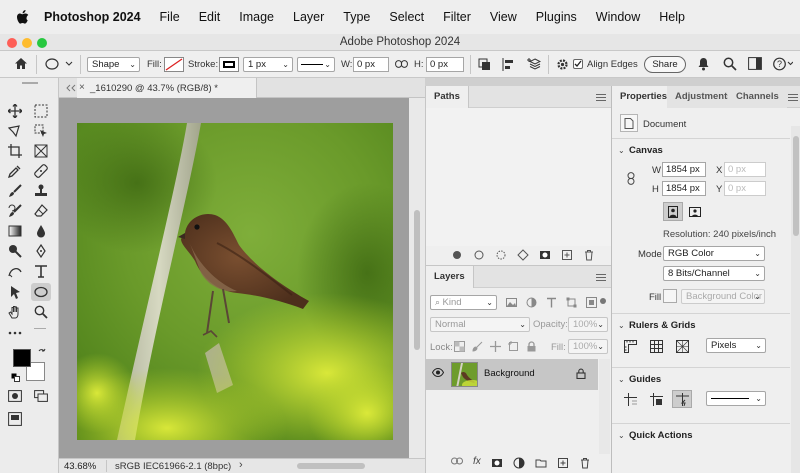 This screenshot has width=800, height=473. I want to click on panel-collapse-icon, so click(71, 88).